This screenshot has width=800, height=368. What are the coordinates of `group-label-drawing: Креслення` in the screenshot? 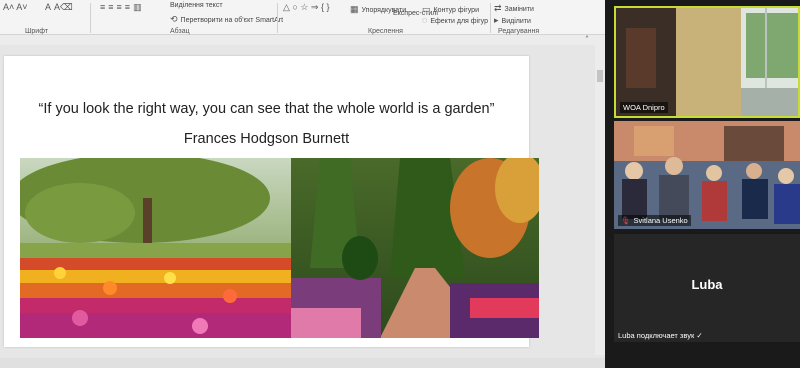 It's located at (385, 31).